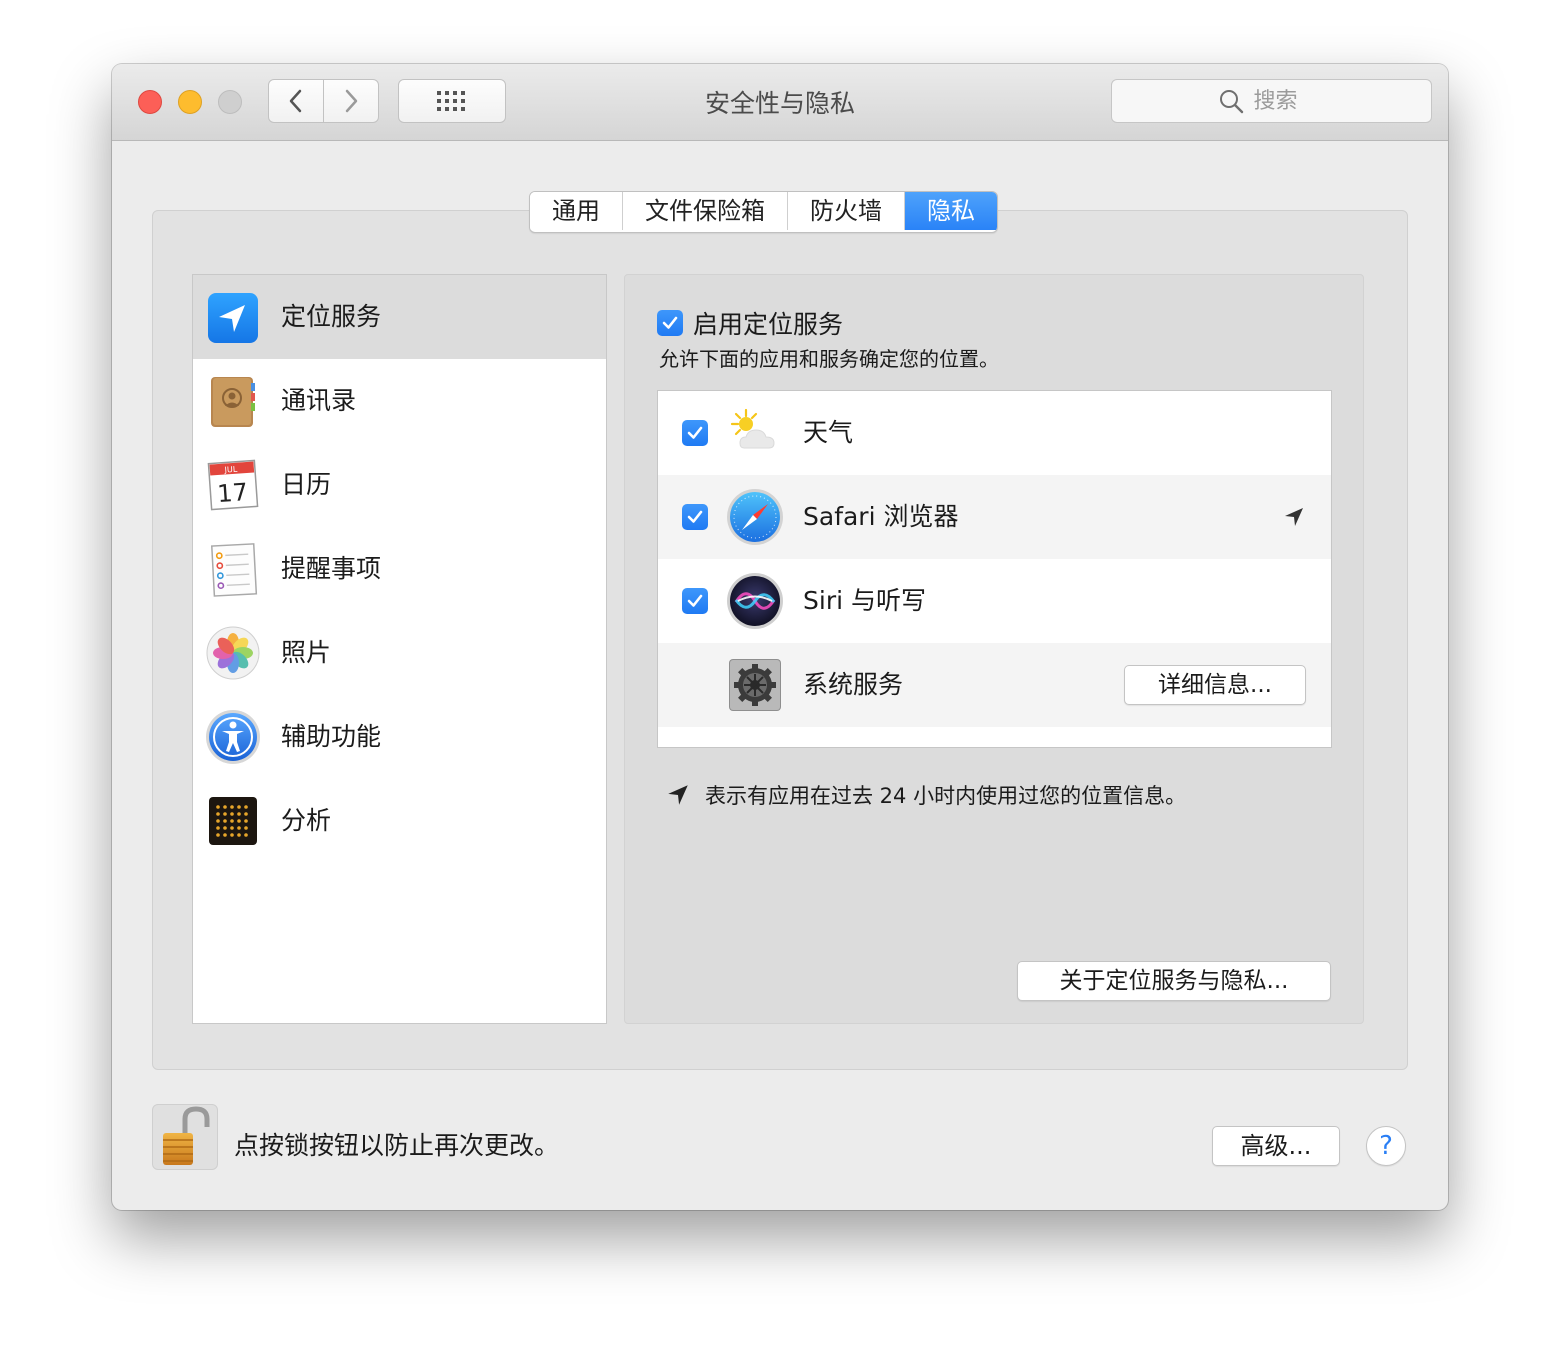 The height and width of the screenshot is (1370, 1560). What do you see at coordinates (306, 652) in the screenshot?
I see `sidebar-item-label: 照片` at bounding box center [306, 652].